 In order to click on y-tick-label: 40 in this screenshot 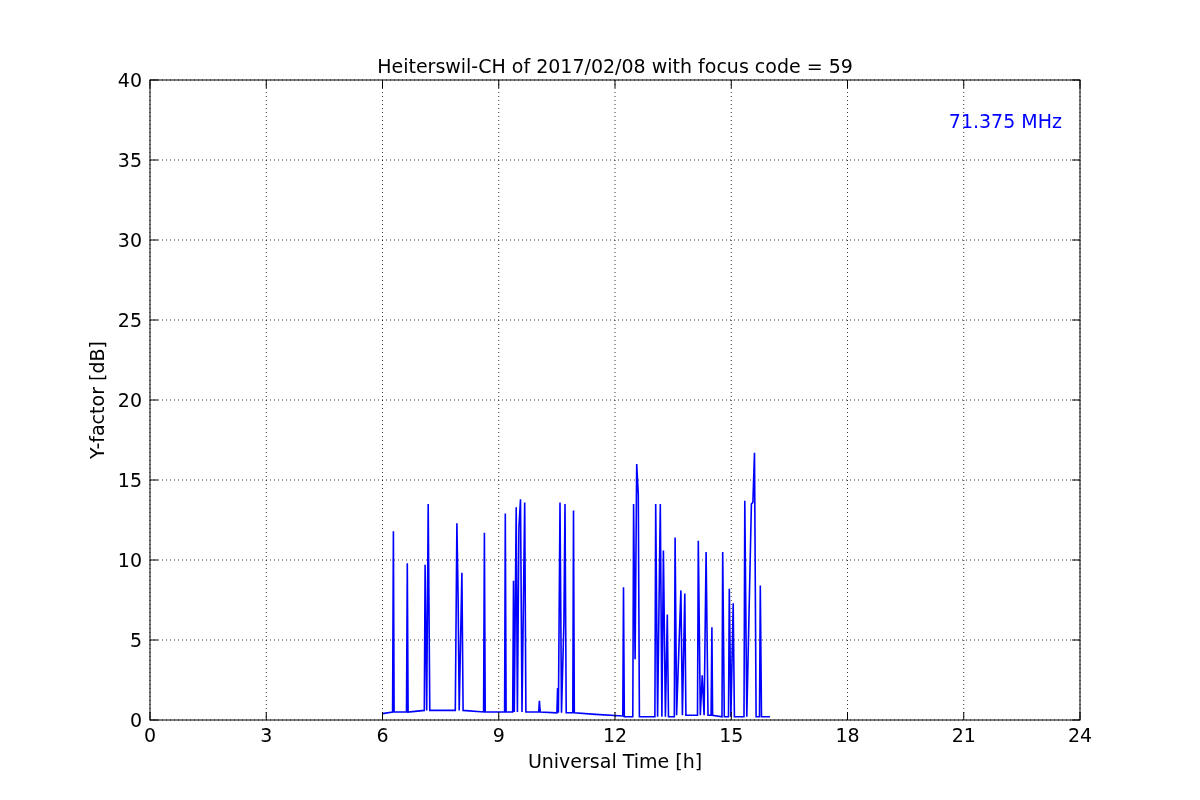, I will do `click(129, 80)`.